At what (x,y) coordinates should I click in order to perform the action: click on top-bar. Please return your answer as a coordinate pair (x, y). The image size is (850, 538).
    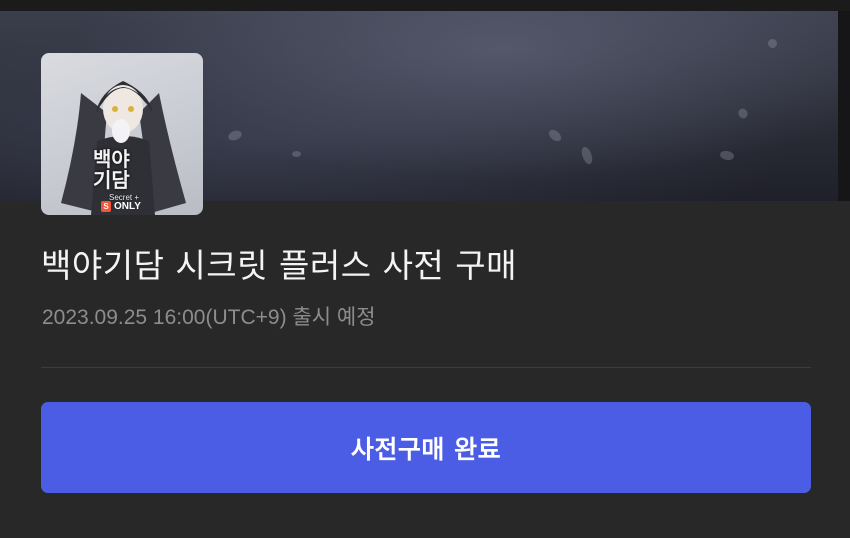
    Looking at the image, I should click on (425, 5).